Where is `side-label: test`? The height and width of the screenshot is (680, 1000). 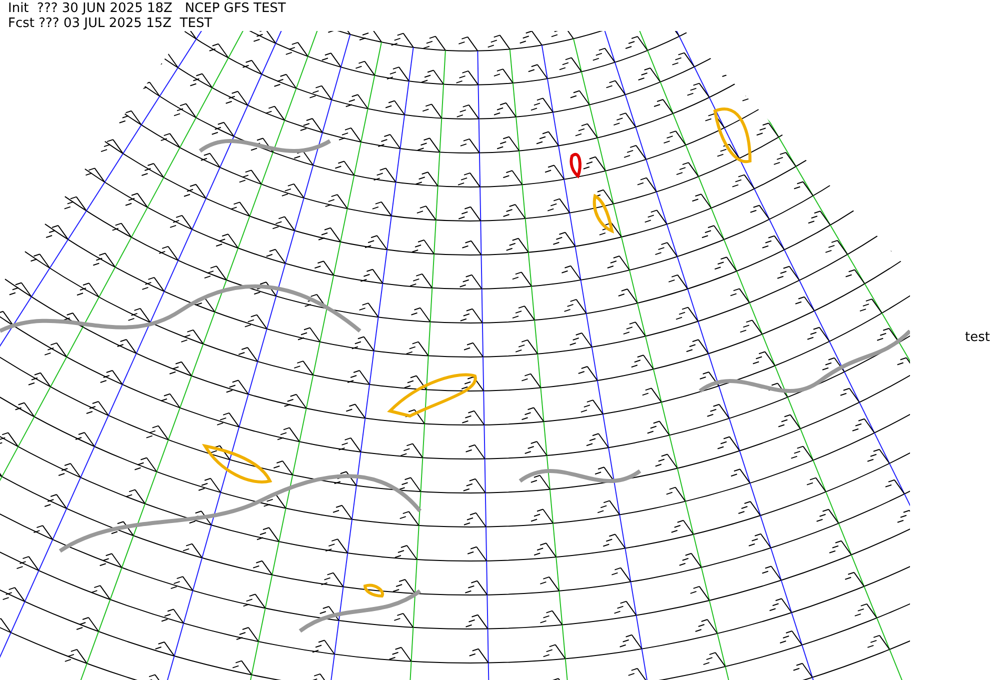
side-label: test is located at coordinates (977, 337).